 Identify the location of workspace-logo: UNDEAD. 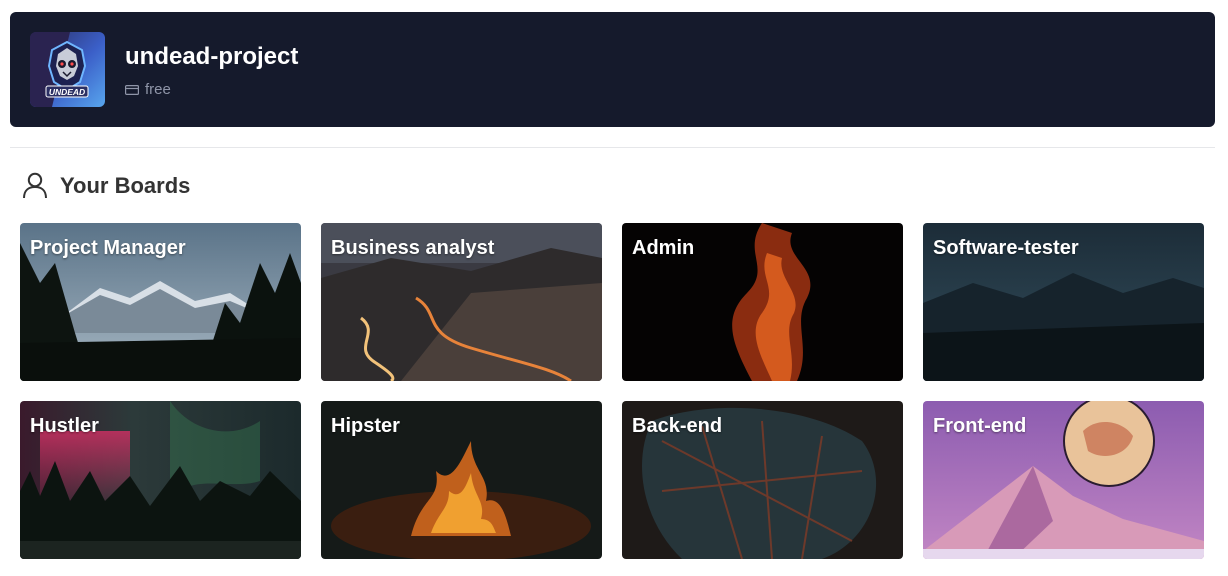
(67, 69).